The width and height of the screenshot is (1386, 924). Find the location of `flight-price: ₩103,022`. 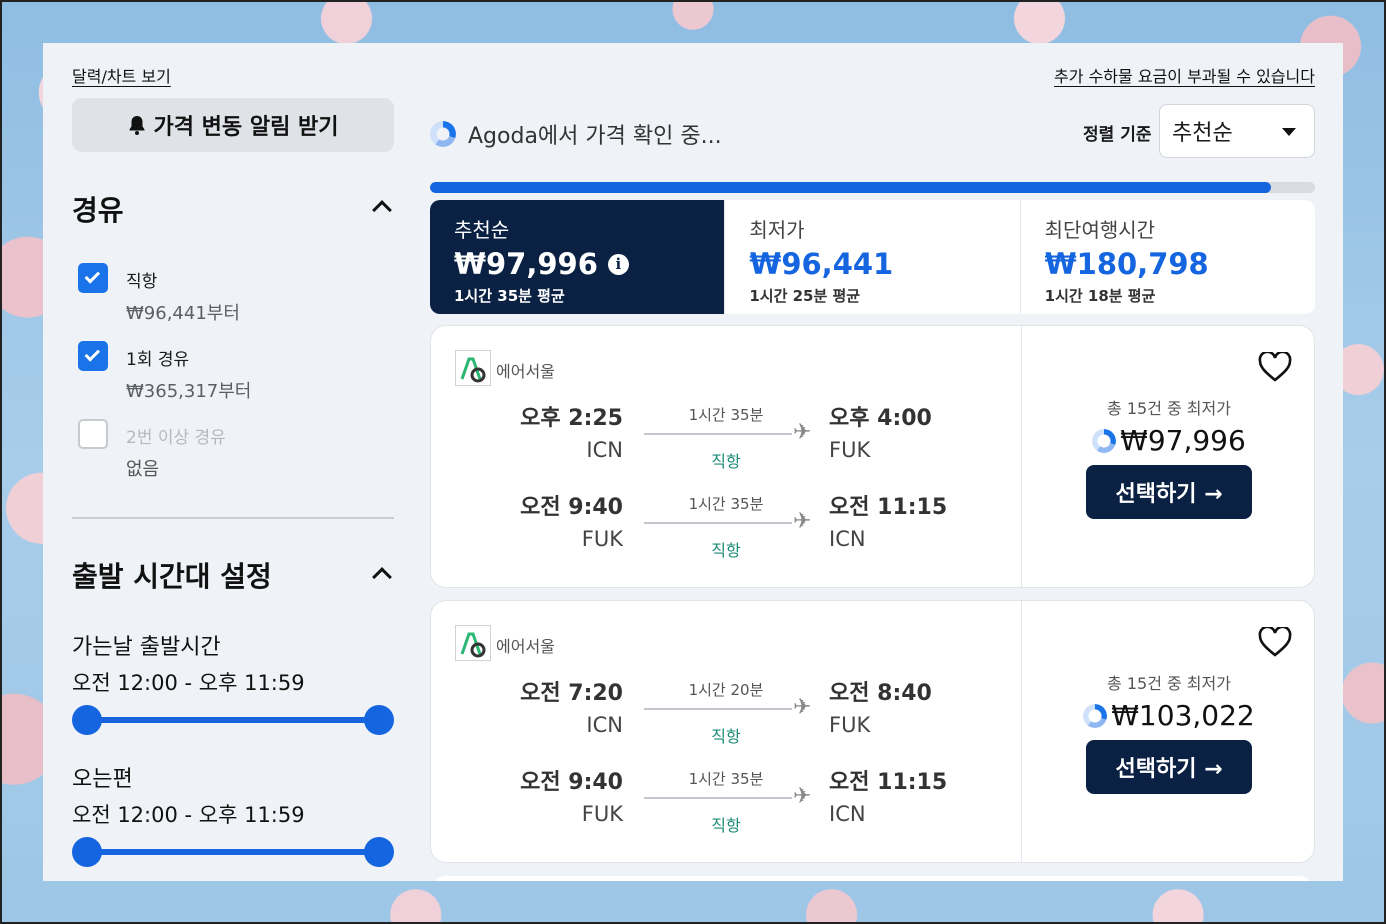

flight-price: ₩103,022 is located at coordinates (1169, 715).